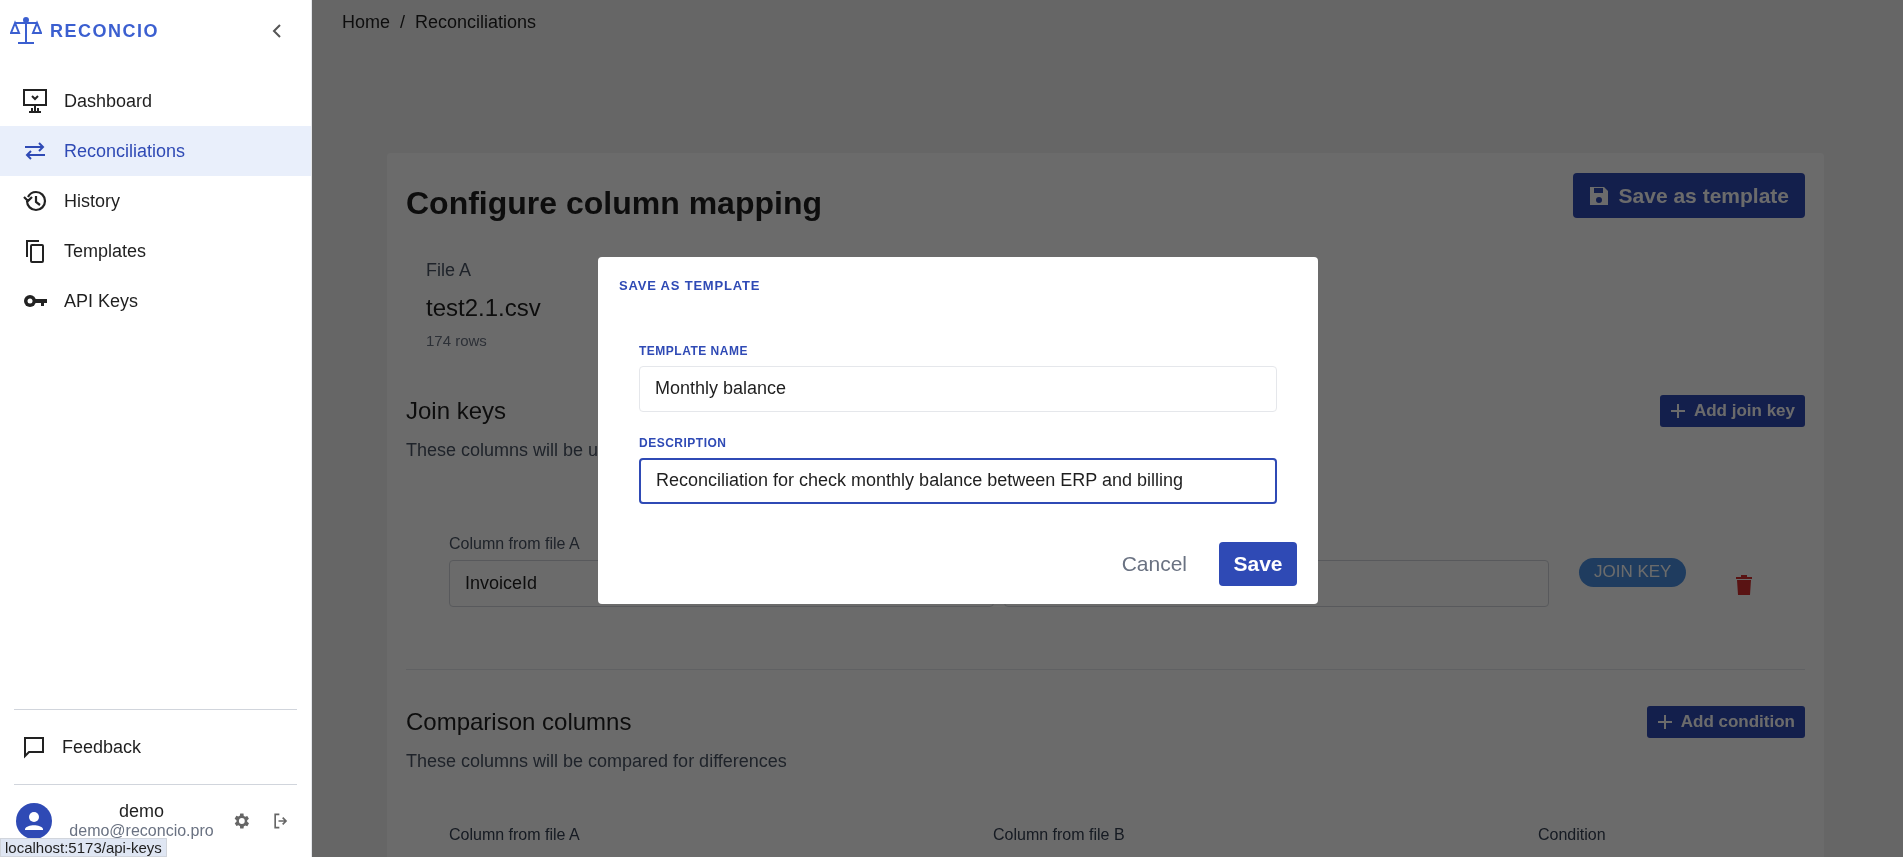  What do you see at coordinates (34, 821) in the screenshot?
I see `avatar-icon` at bounding box center [34, 821].